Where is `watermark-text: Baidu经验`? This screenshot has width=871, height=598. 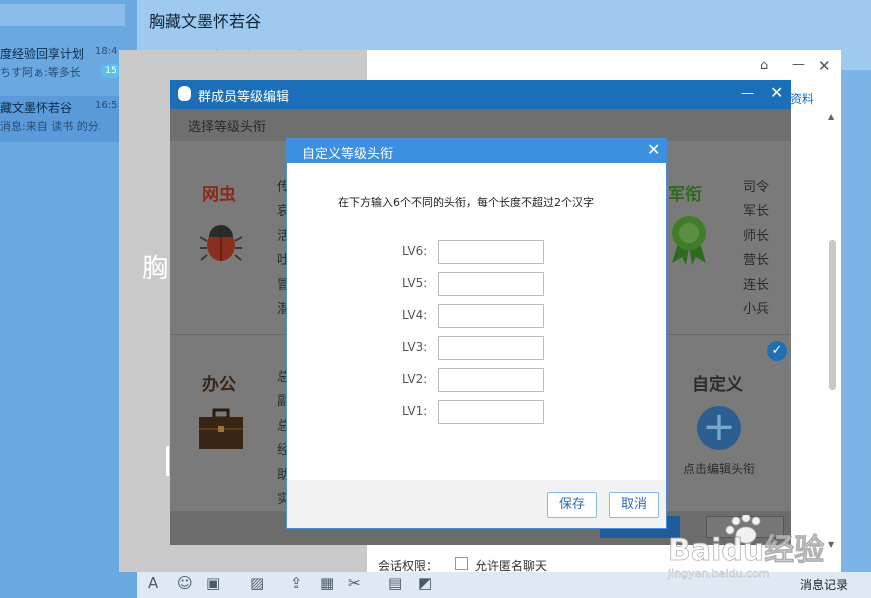 watermark-text: Baidu经验 is located at coordinates (746, 550).